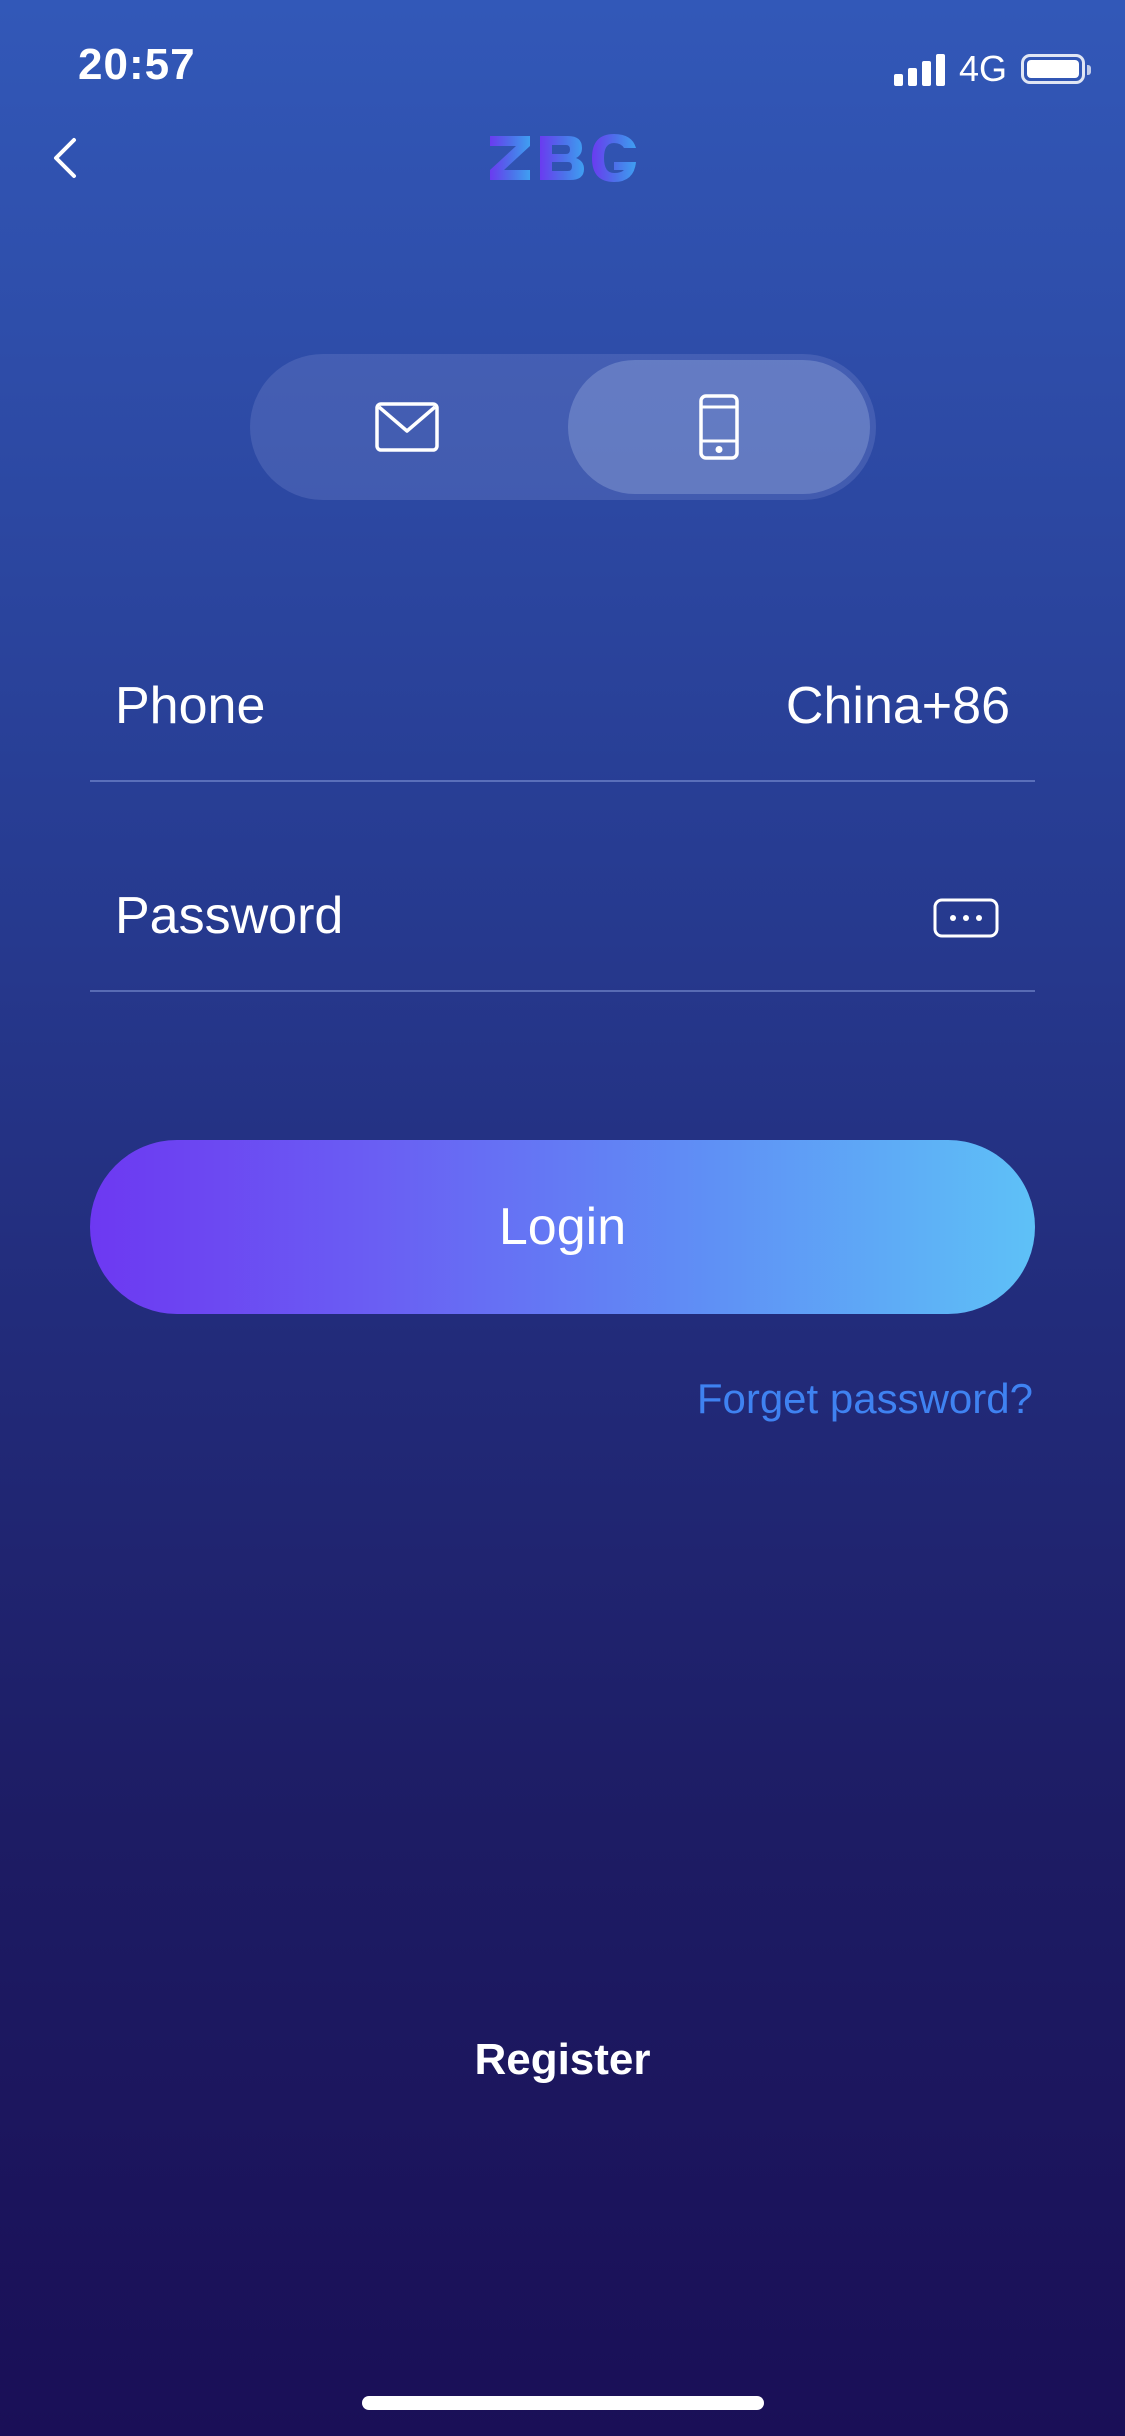  Describe the element at coordinates (190, 706) in the screenshot. I see `phone-label: Phone` at that location.